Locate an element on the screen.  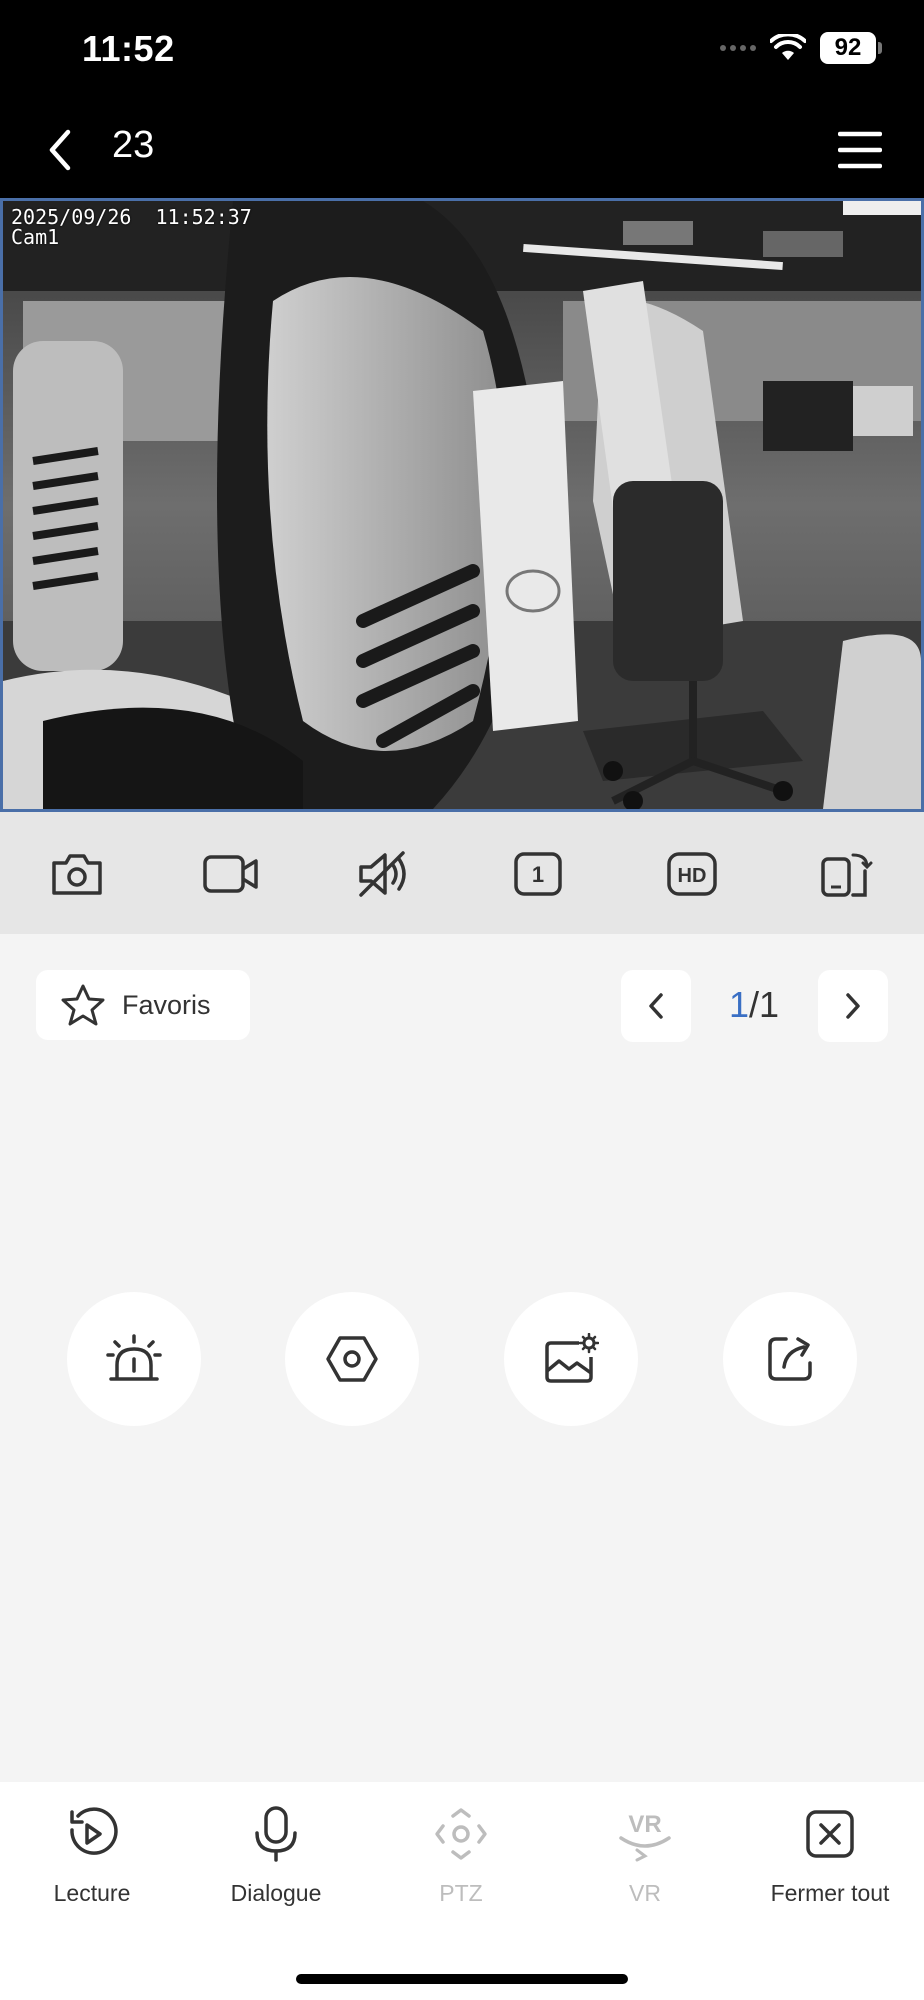
vr-icon: VR is located at coordinates (645, 1834).